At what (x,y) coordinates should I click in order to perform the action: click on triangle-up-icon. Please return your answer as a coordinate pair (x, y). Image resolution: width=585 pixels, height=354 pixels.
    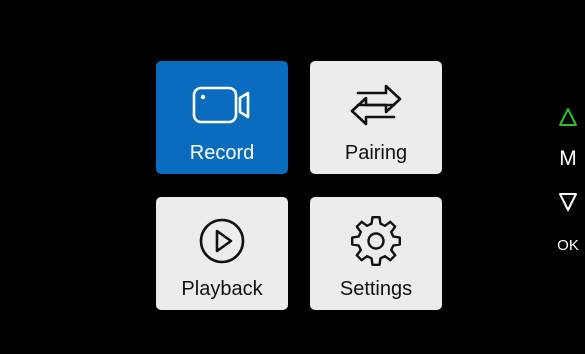
    Looking at the image, I should click on (568, 117).